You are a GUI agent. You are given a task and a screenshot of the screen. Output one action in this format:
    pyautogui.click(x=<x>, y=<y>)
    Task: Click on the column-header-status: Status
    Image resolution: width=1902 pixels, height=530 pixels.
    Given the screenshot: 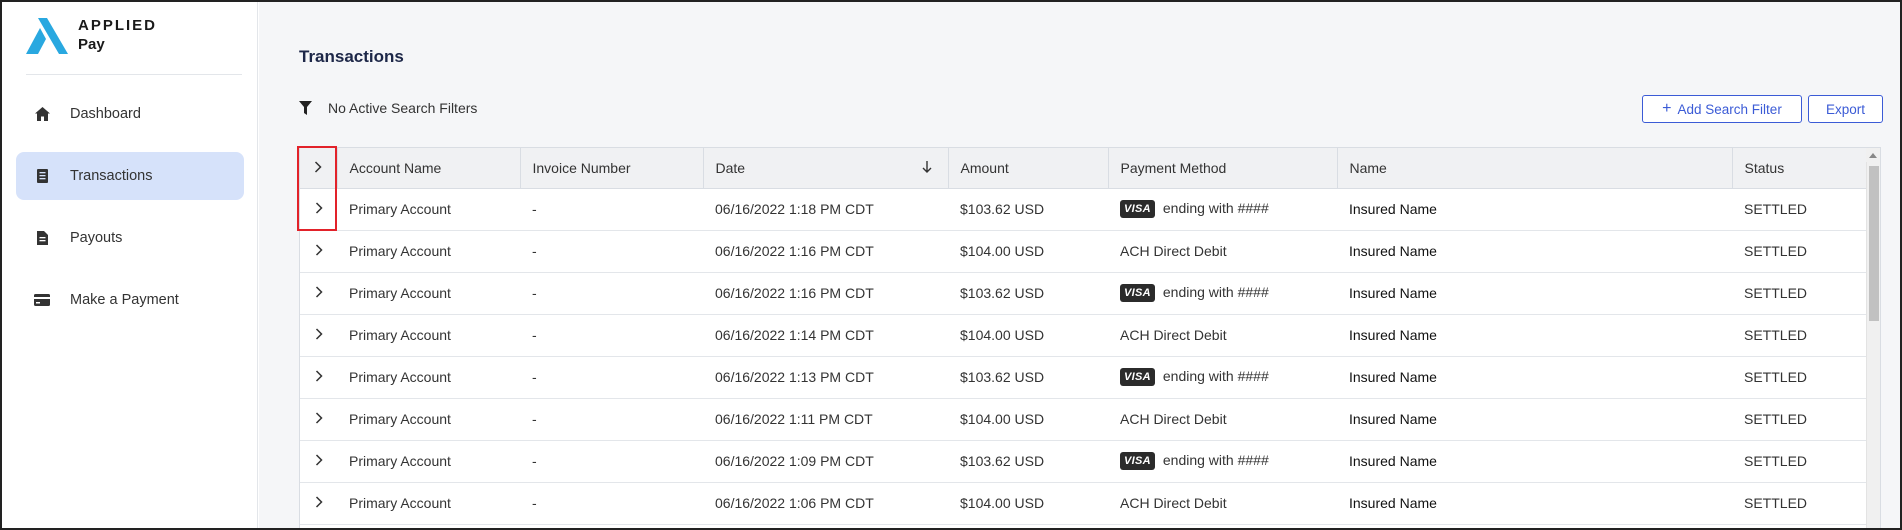 What is the action you would take?
    pyautogui.click(x=1800, y=168)
    